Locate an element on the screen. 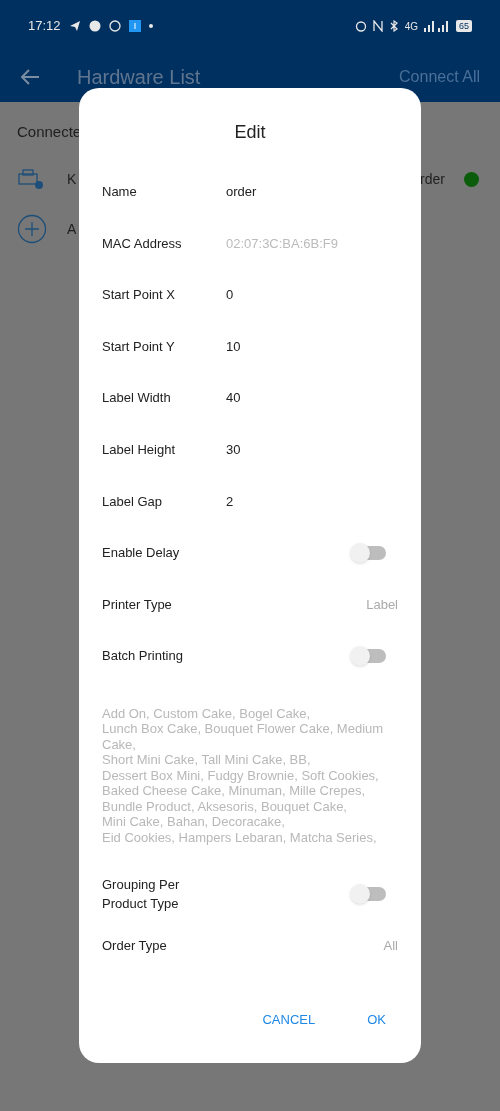  dialog-button: OK is located at coordinates (376, 1019).